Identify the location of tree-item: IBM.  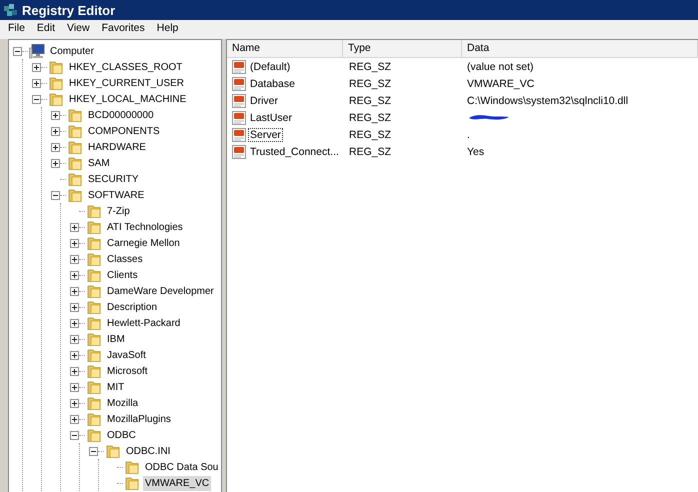
(116, 339).